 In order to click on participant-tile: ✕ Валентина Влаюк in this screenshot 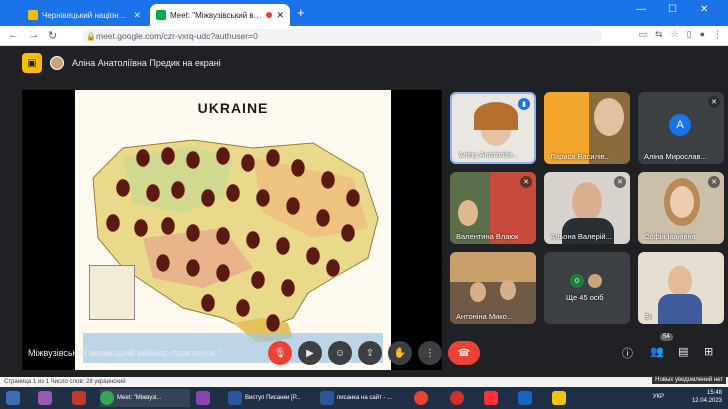, I will do `click(493, 208)`.